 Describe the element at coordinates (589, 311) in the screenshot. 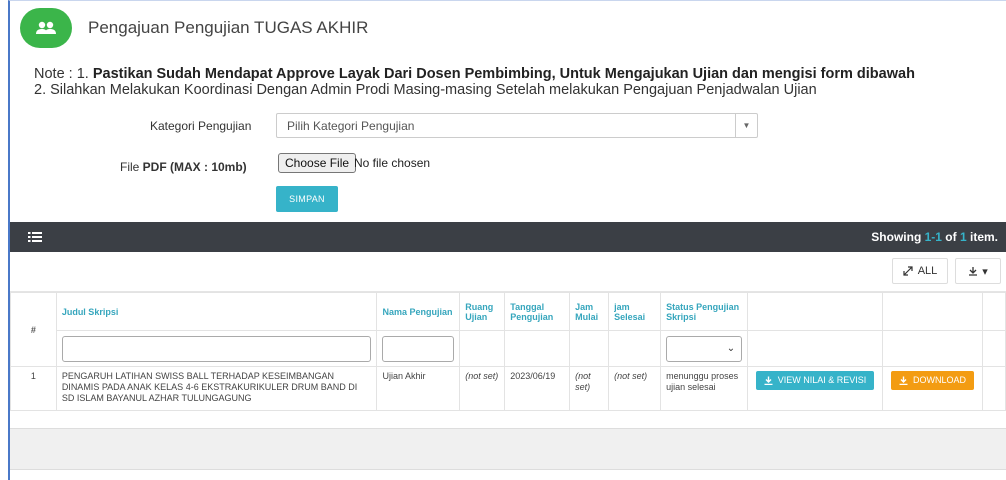

I see `col-header-jam-mulai: Jam Mulai` at that location.